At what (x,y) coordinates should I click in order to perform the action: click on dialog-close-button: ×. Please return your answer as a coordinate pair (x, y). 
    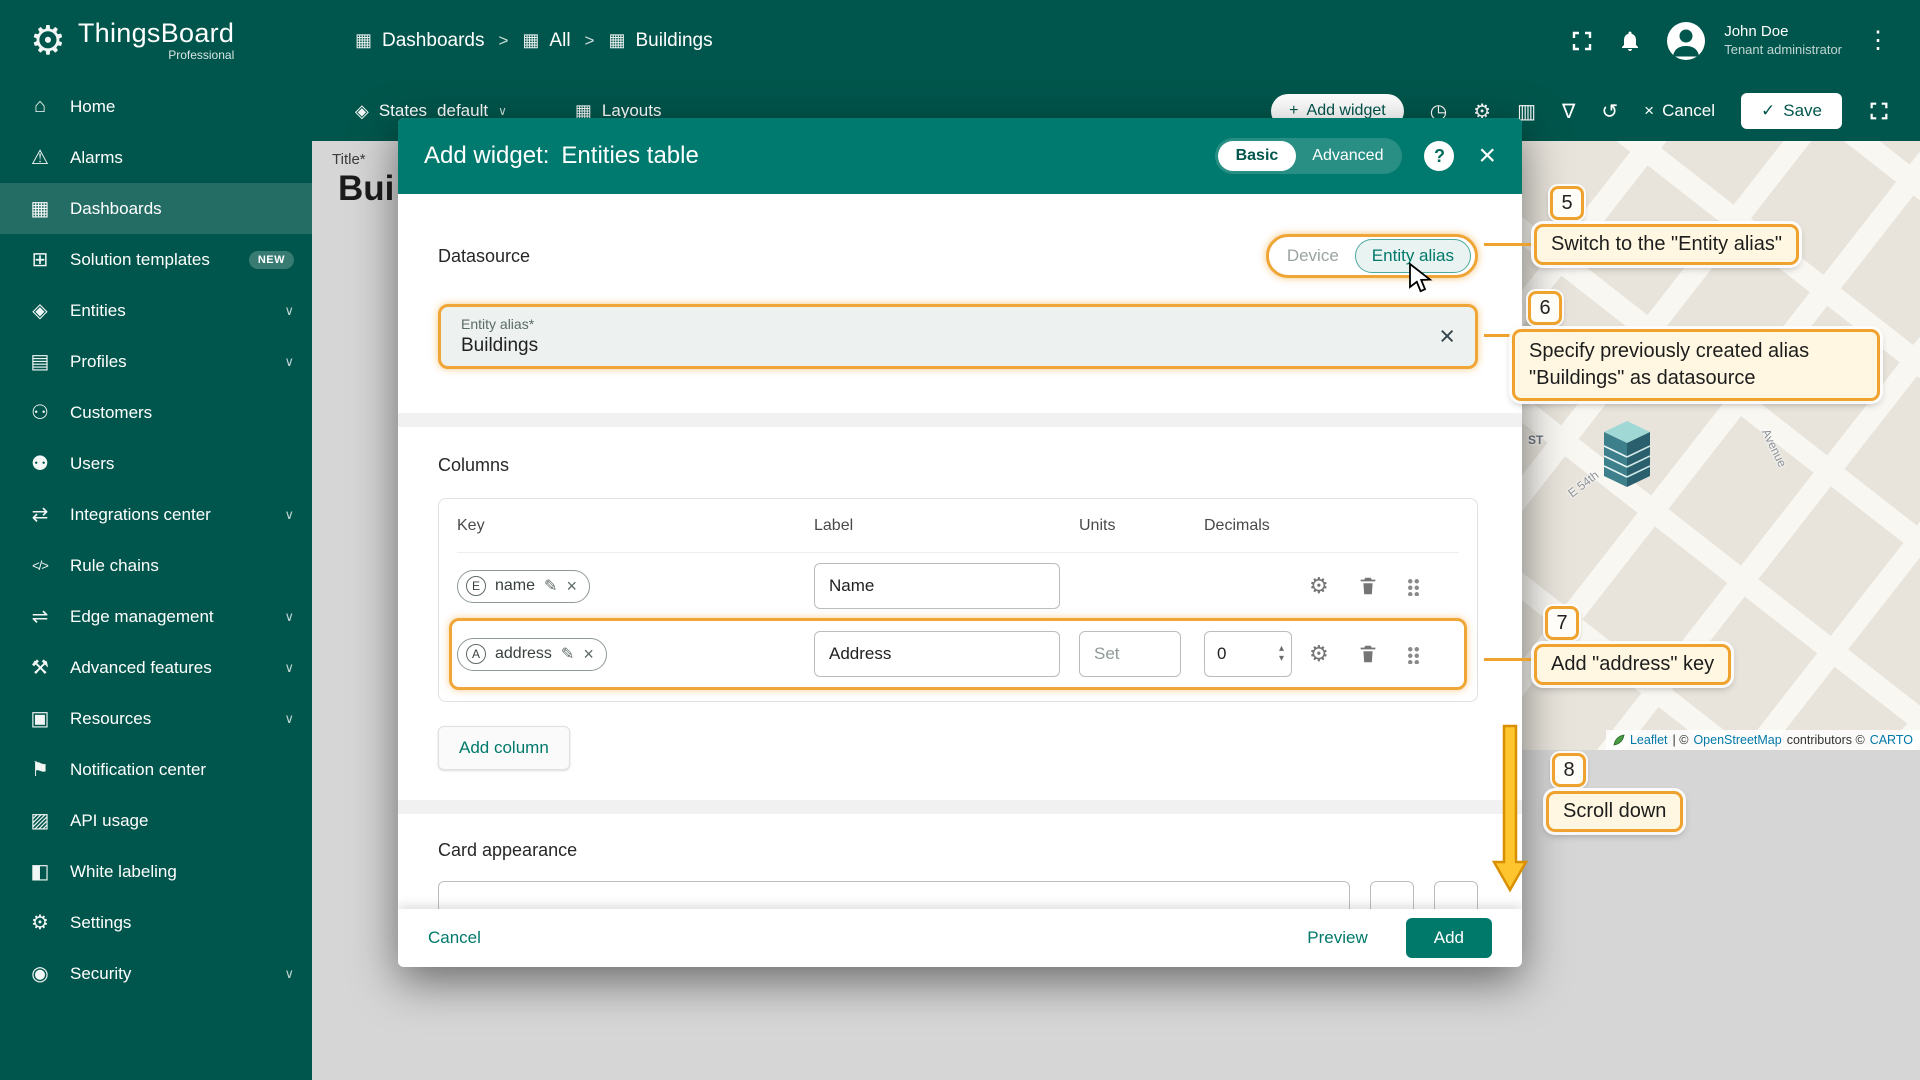
    Looking at the image, I should click on (1487, 156).